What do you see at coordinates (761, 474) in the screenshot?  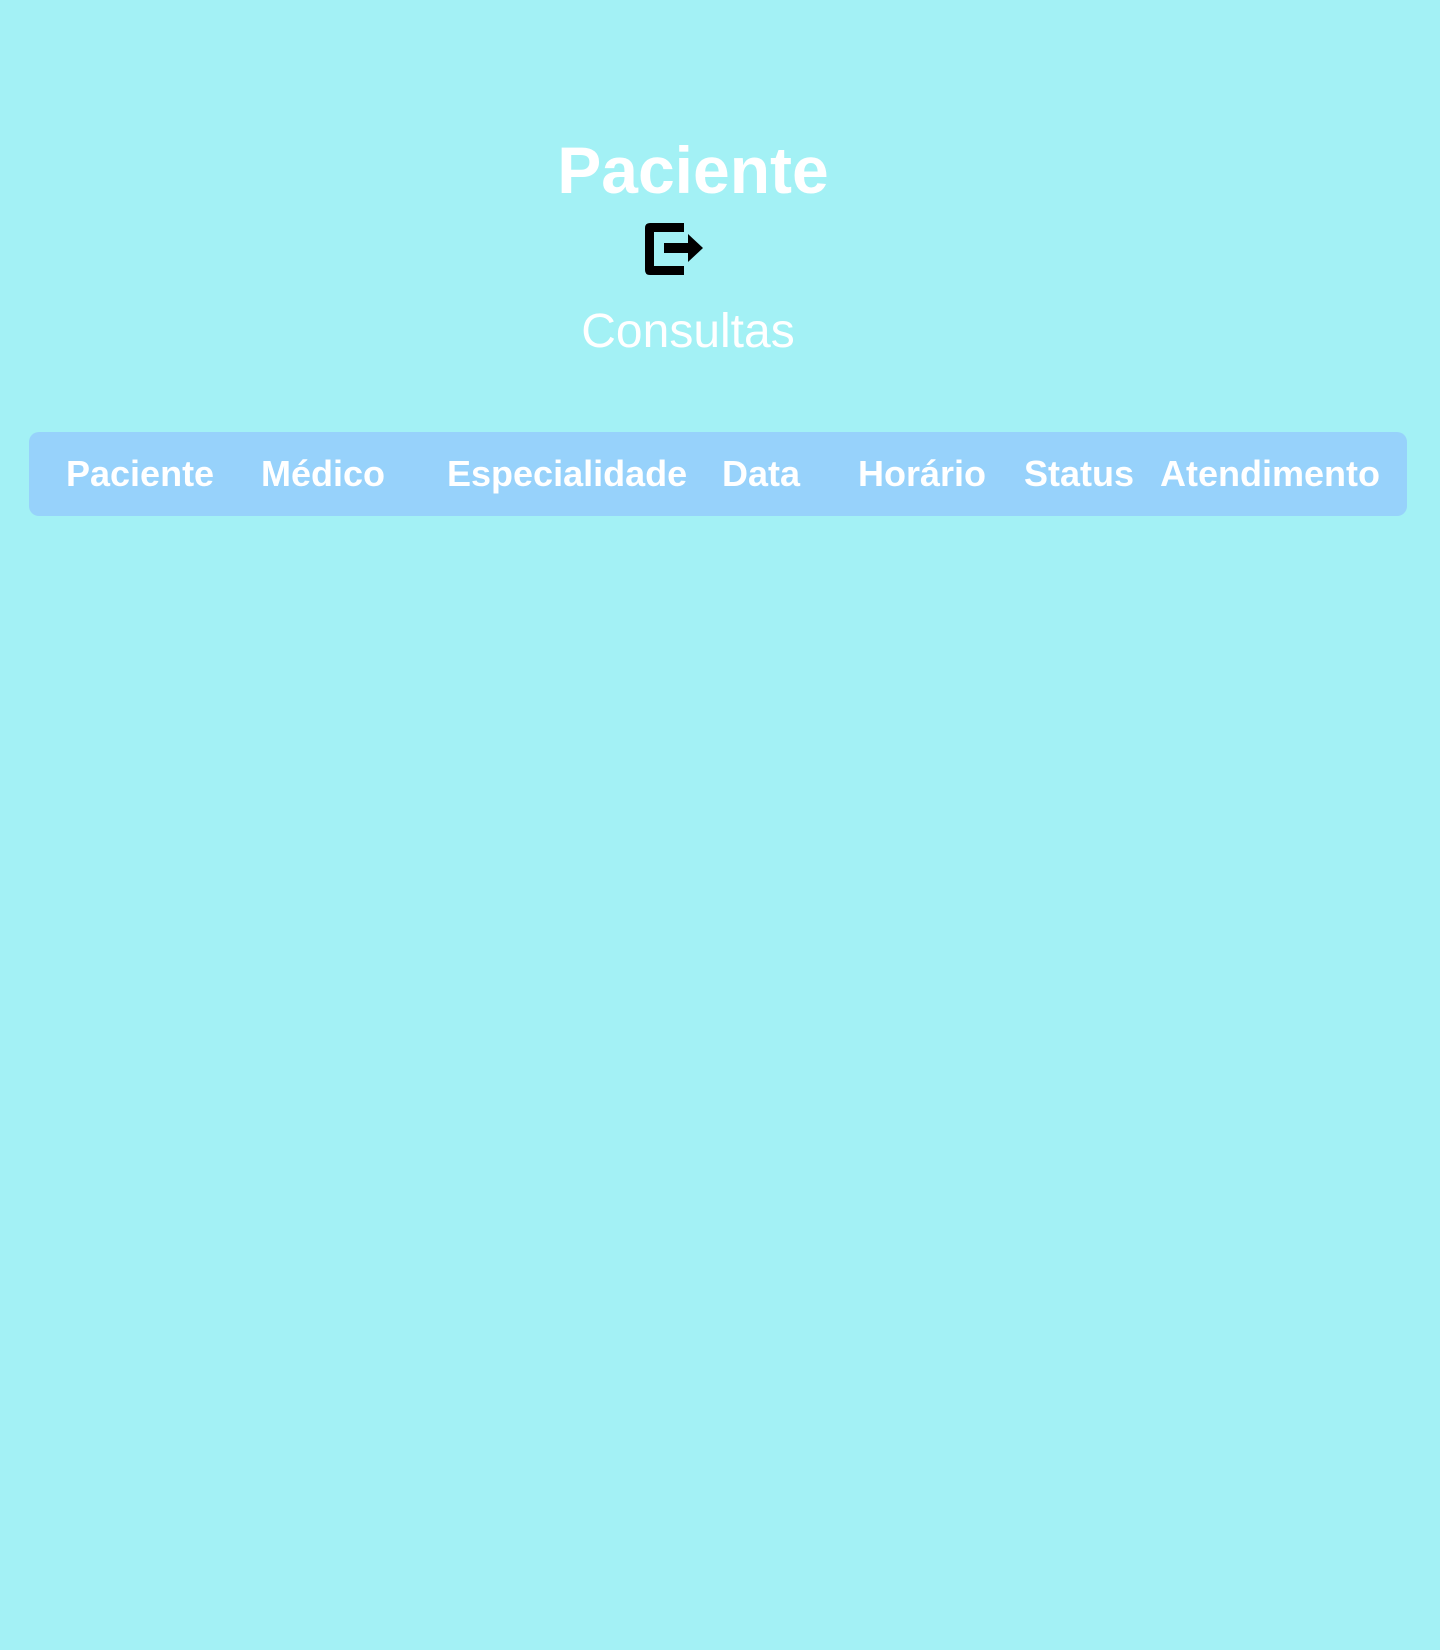 I see `column-header-data: Data` at bounding box center [761, 474].